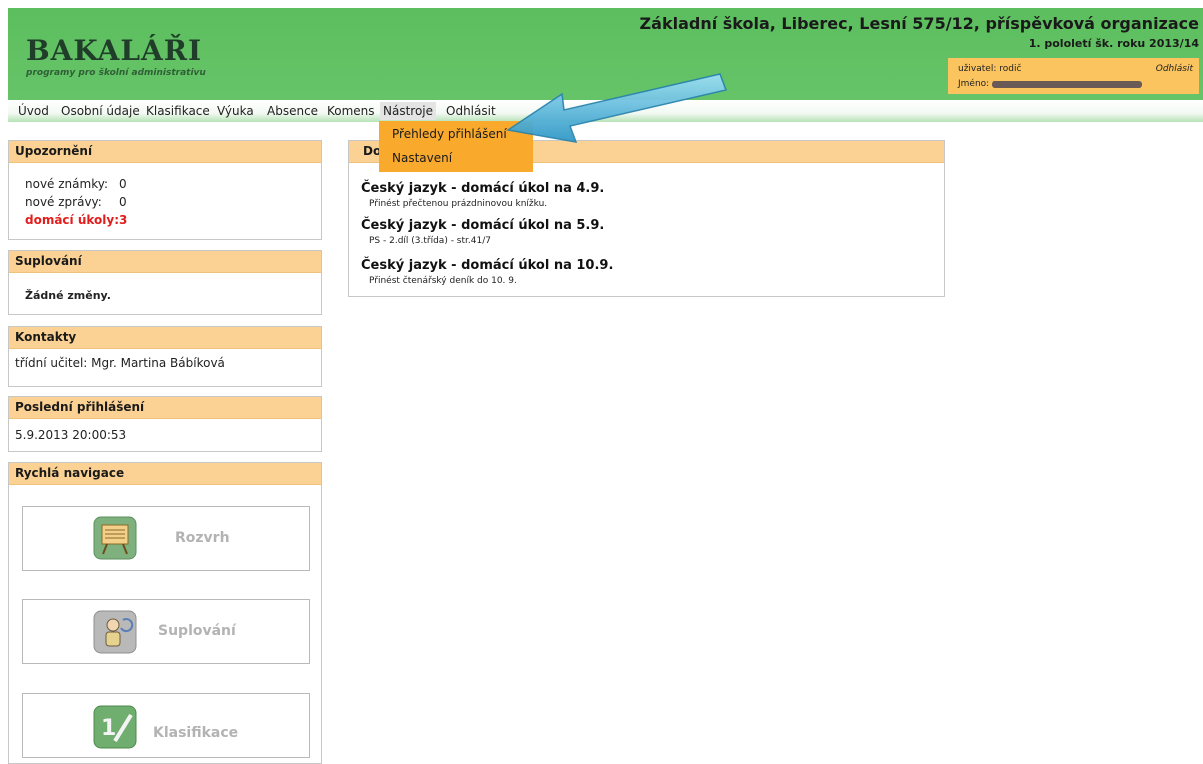  Describe the element at coordinates (116, 73) in the screenshot. I see `logo-subtitle: programy pro školní administrativu` at that location.